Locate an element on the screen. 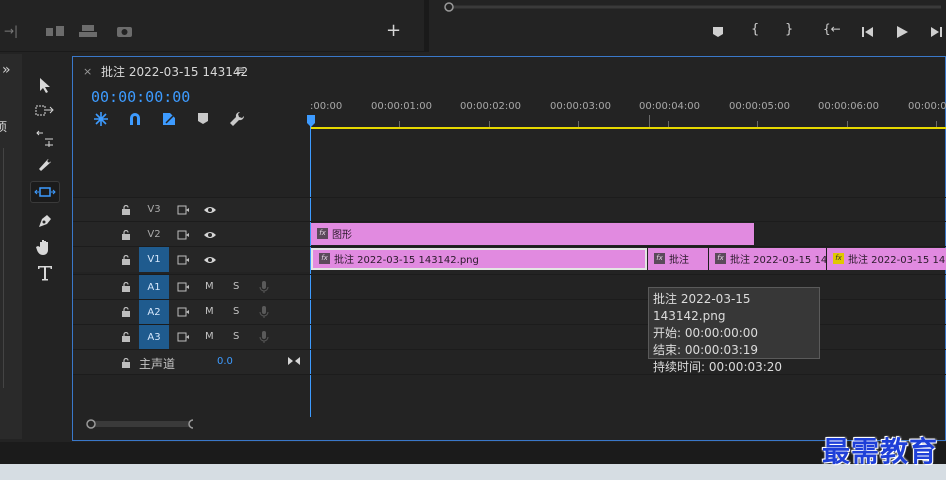 This screenshot has height=480, width=946. tools-panel is located at coordinates (45, 246).